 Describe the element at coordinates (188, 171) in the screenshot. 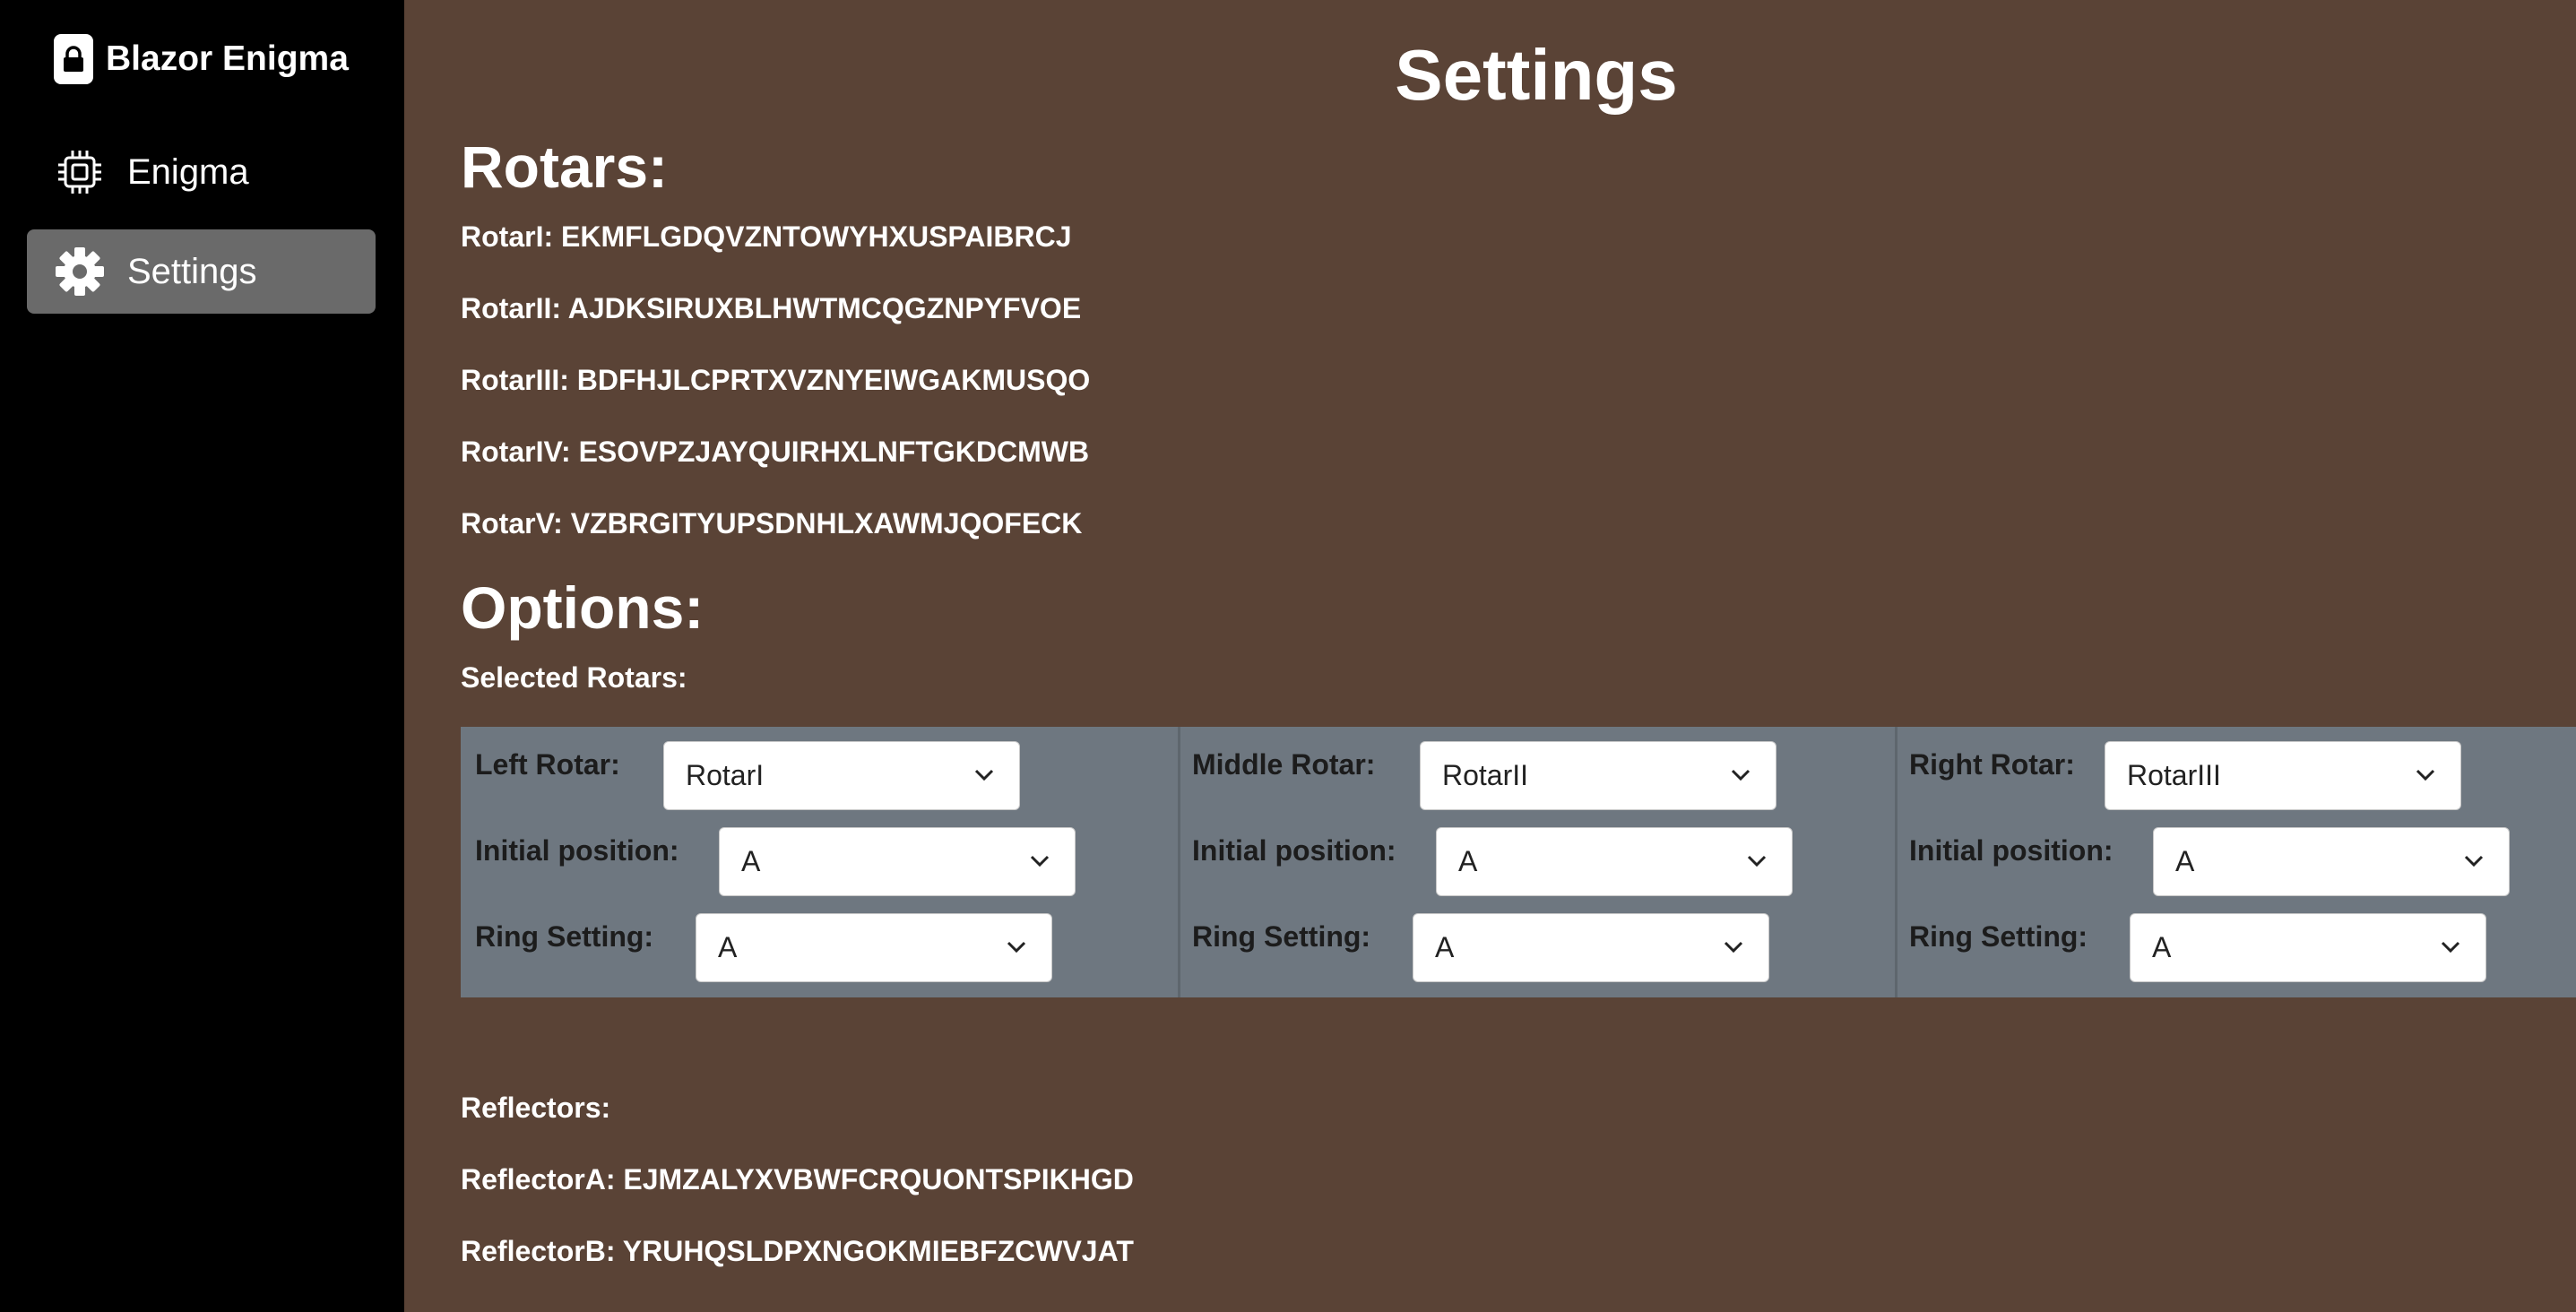

I see `sidebar-item-label: Enigma` at that location.